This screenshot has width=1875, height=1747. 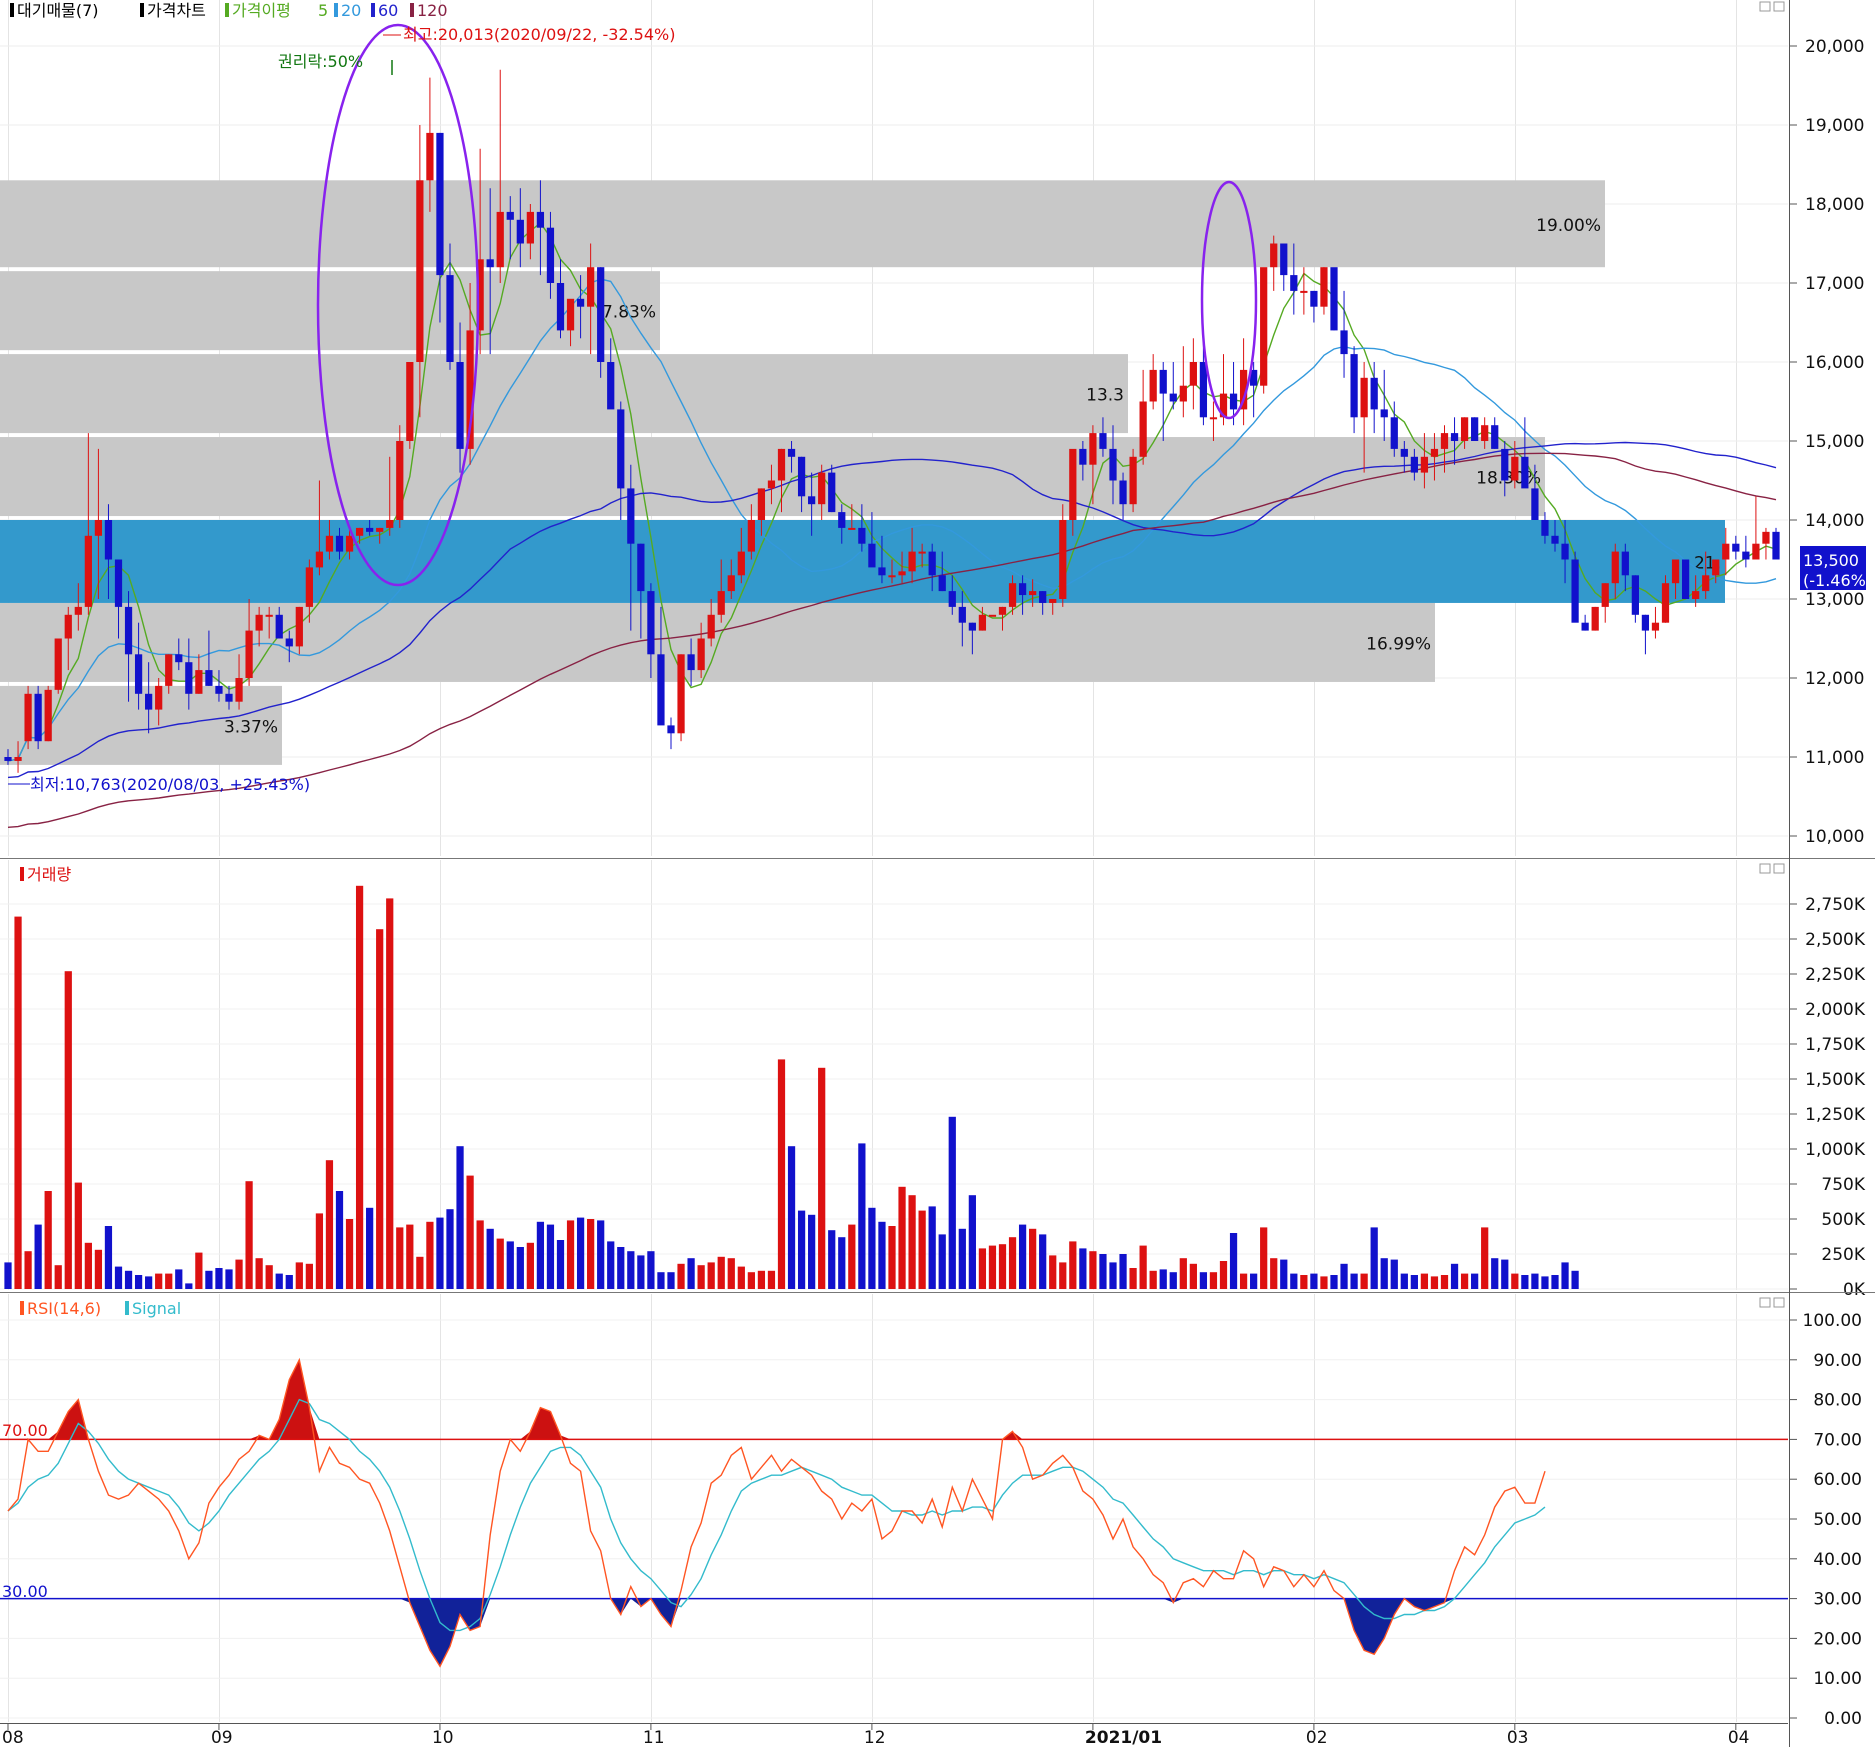 I want to click on volume-axis-label: 250K, so click(x=1843, y=1255).